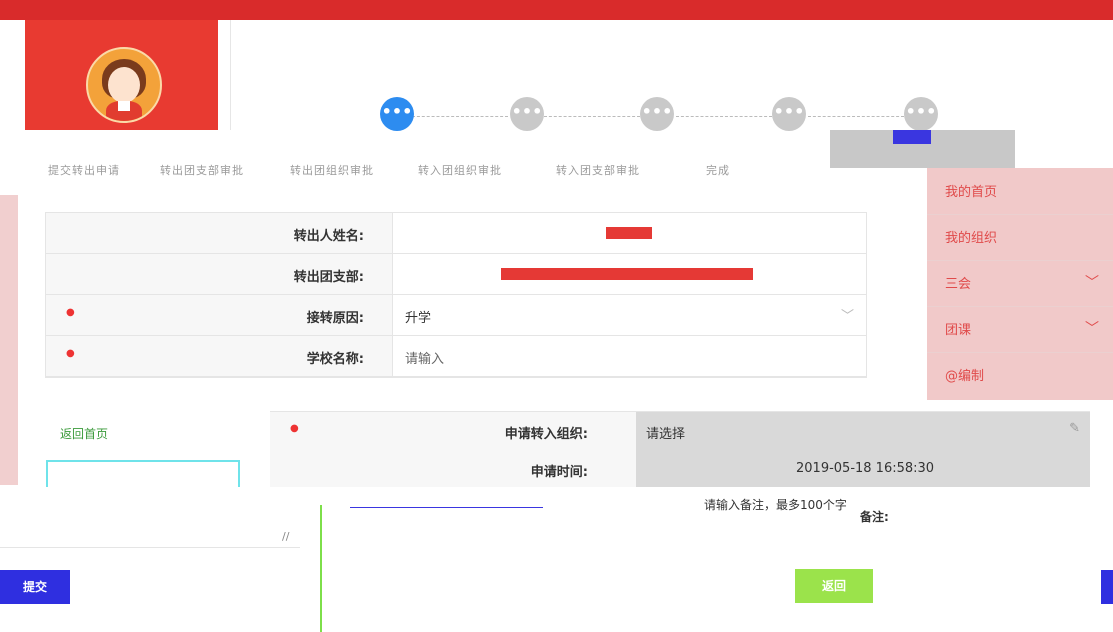 This screenshot has height=632, width=1113. I want to click on menu-item-organization: 我的组织, so click(1020, 237).